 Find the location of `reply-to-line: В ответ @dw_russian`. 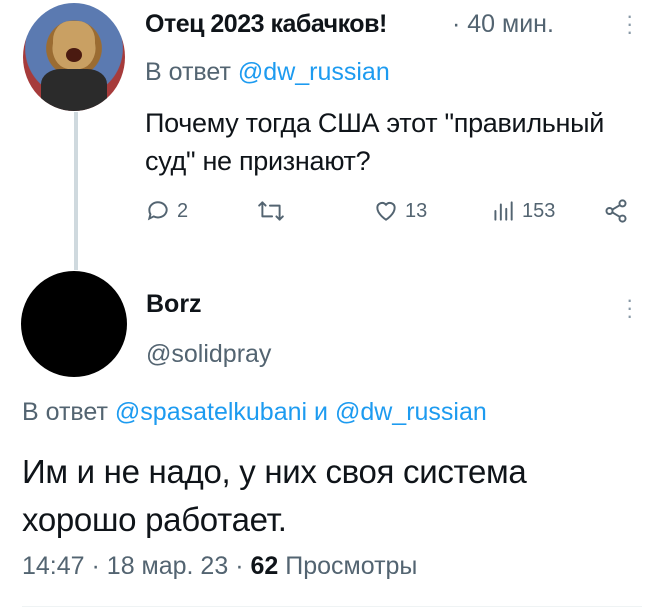

reply-to-line: В ответ @dw_russian is located at coordinates (267, 72).